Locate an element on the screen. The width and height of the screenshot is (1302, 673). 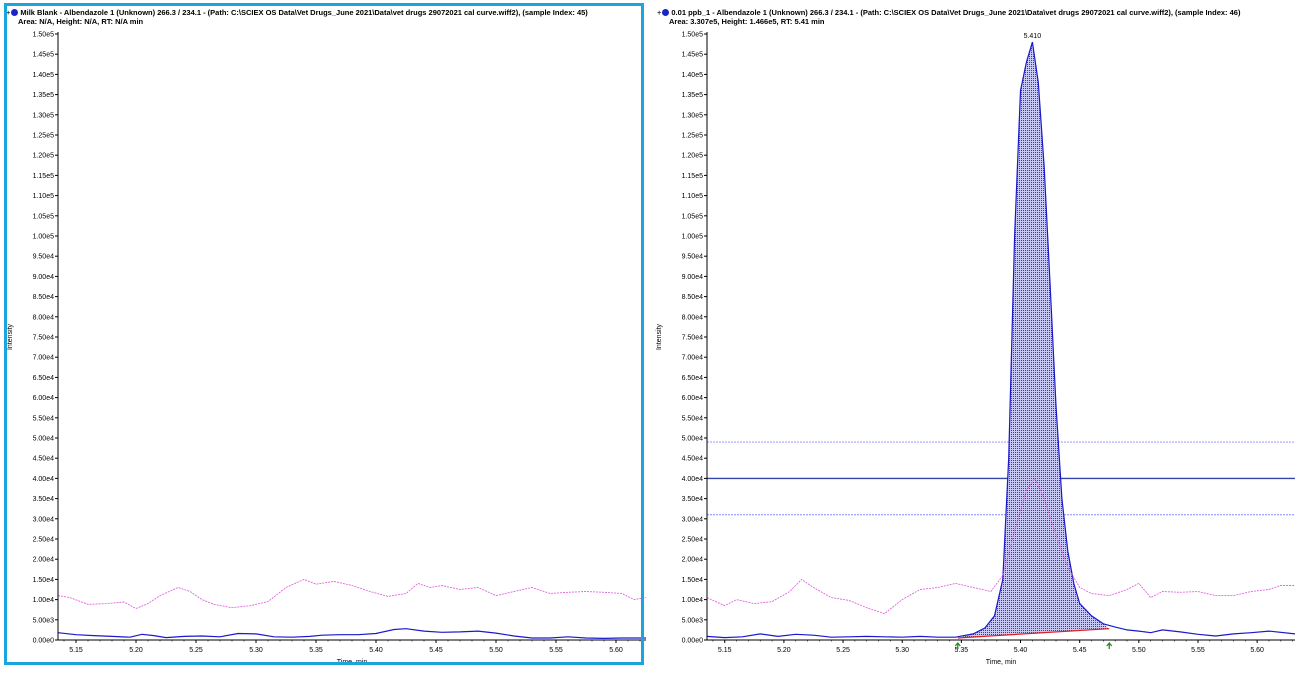
integrated-peak-area is located at coordinates (1033, 340).